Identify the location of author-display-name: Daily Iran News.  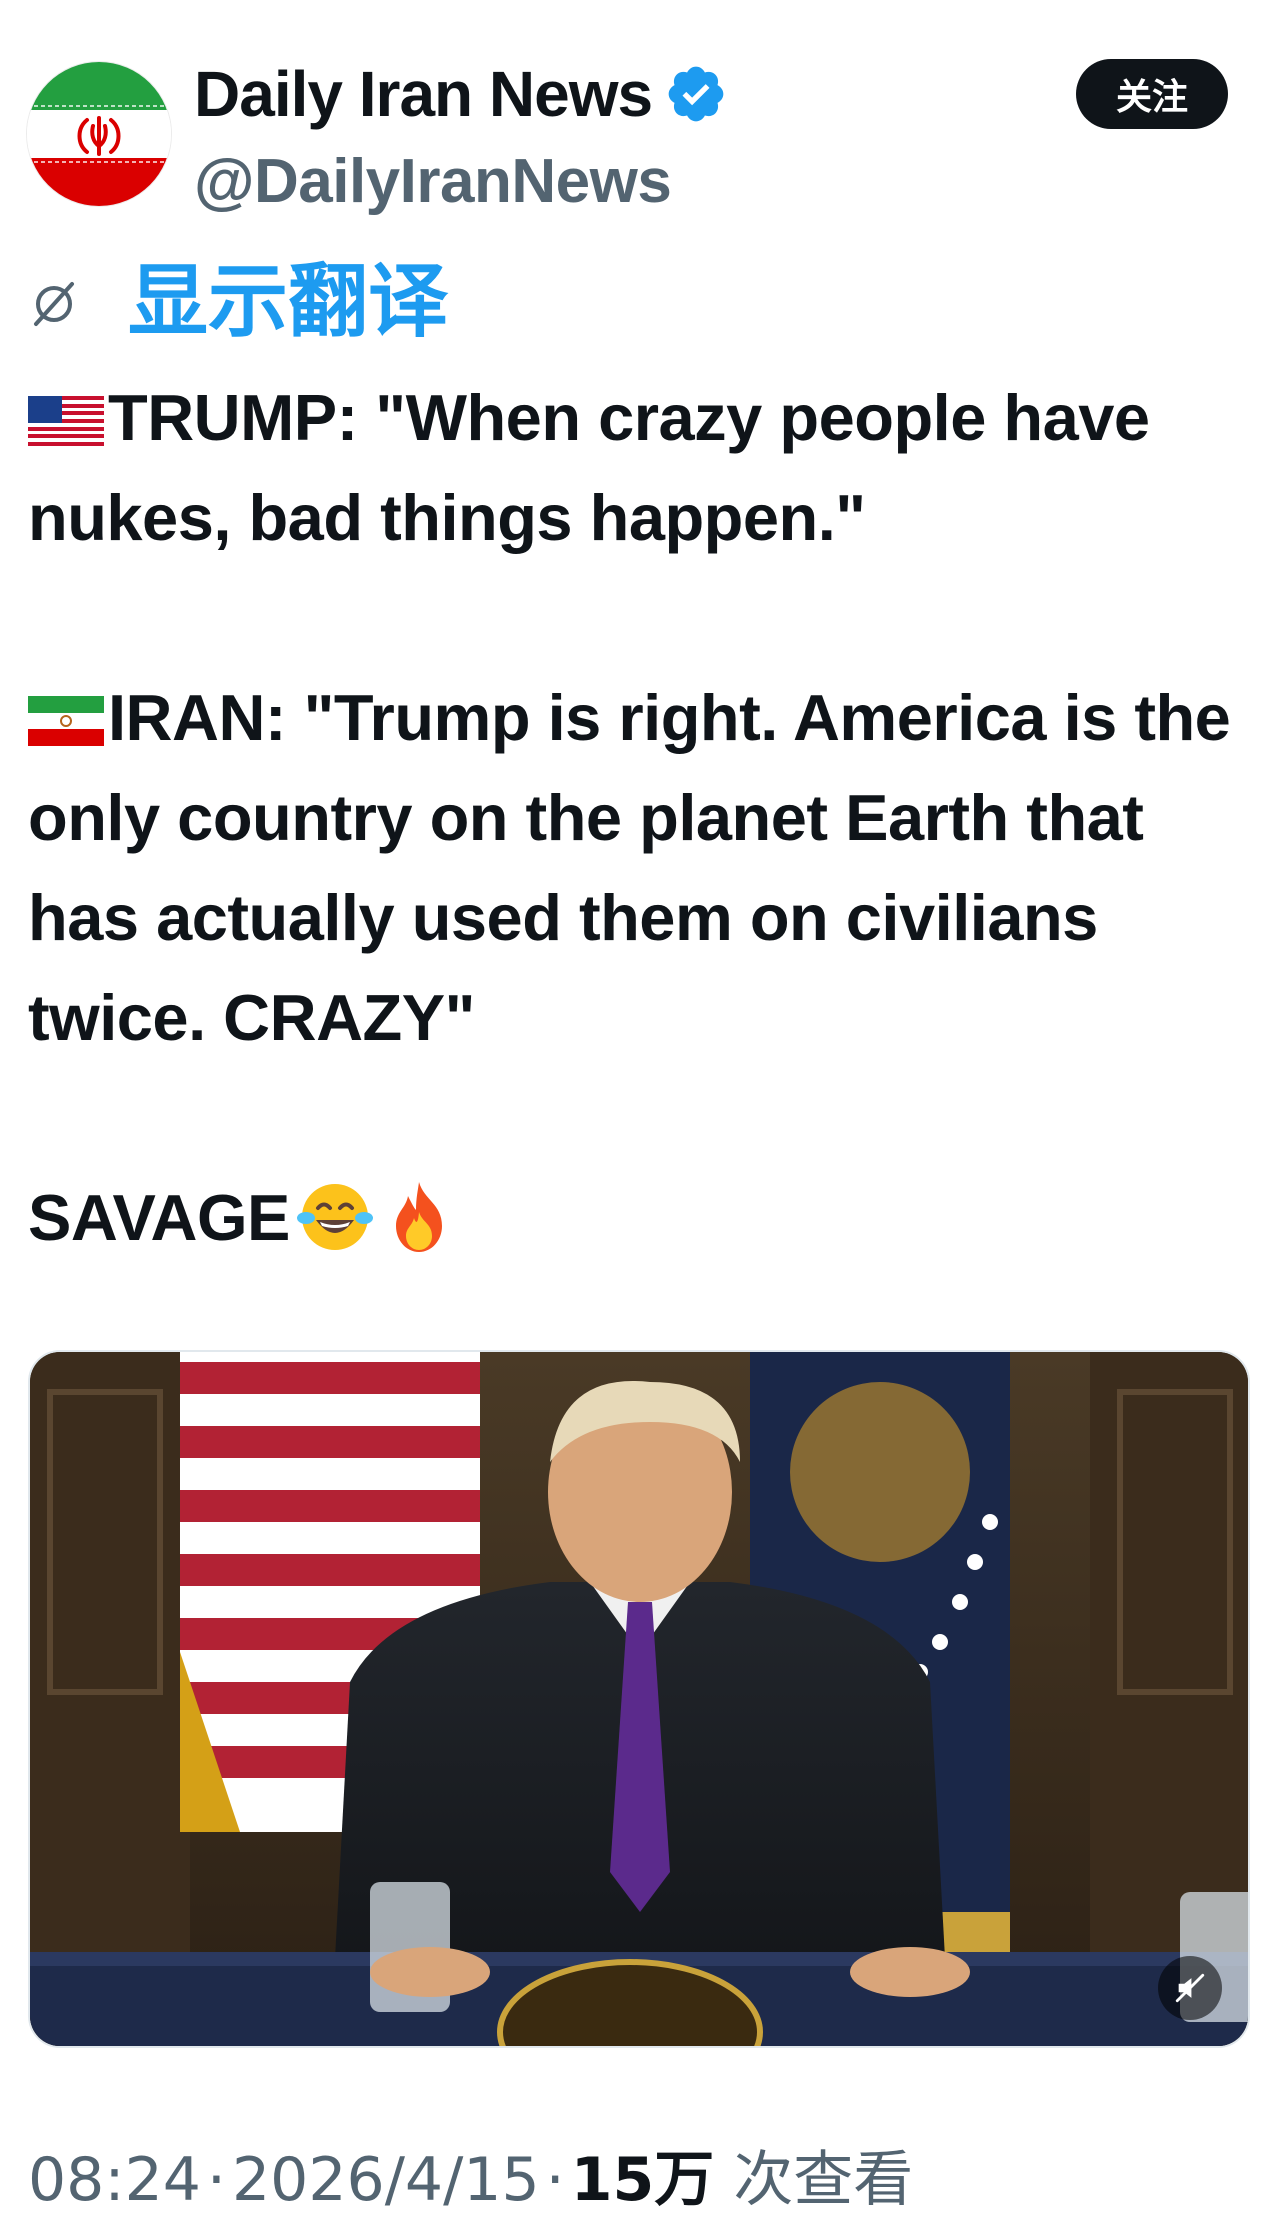
(461, 94).